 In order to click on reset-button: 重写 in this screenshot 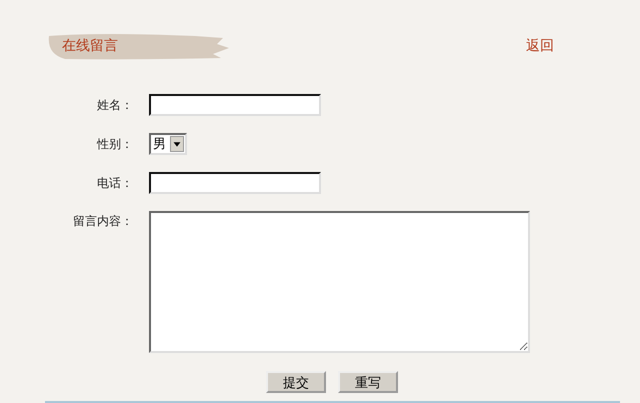, I will do `click(368, 382)`.